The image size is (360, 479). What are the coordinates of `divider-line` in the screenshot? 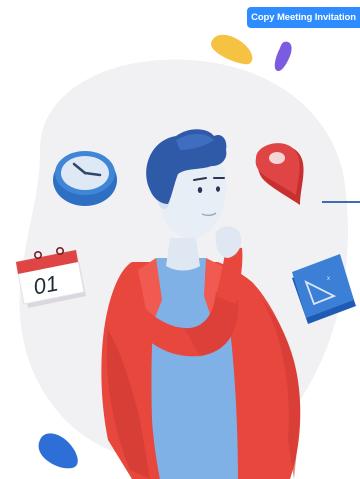 It's located at (341, 202).